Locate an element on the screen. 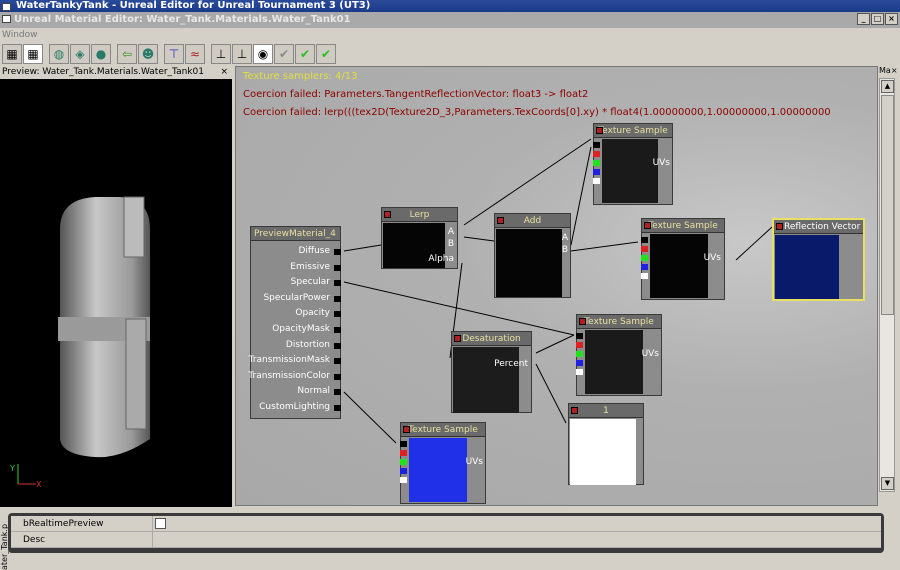 The height and width of the screenshot is (570, 900). material-input-diffuse: Diffuse is located at coordinates (314, 251).